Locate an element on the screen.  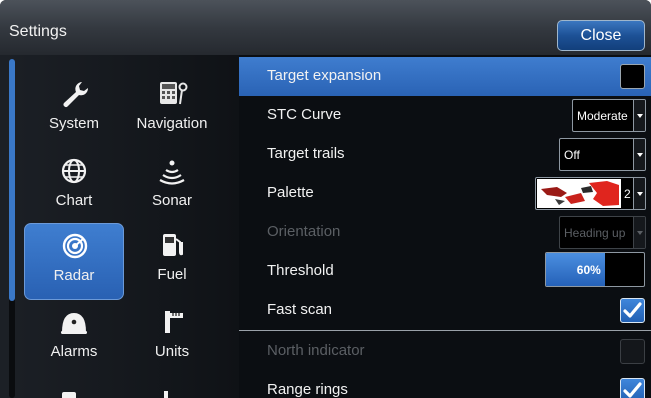
sidebar-item-units: Units is located at coordinates (172, 337).